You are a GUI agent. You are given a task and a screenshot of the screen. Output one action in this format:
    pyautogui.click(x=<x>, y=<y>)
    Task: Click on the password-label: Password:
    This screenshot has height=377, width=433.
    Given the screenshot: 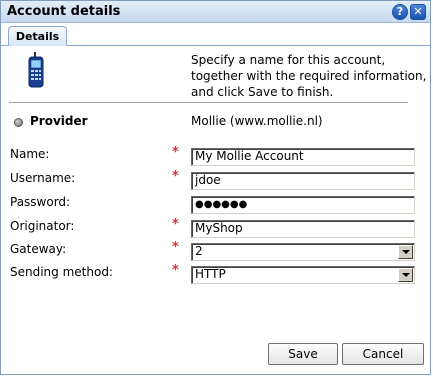 What is the action you would take?
    pyautogui.click(x=40, y=202)
    